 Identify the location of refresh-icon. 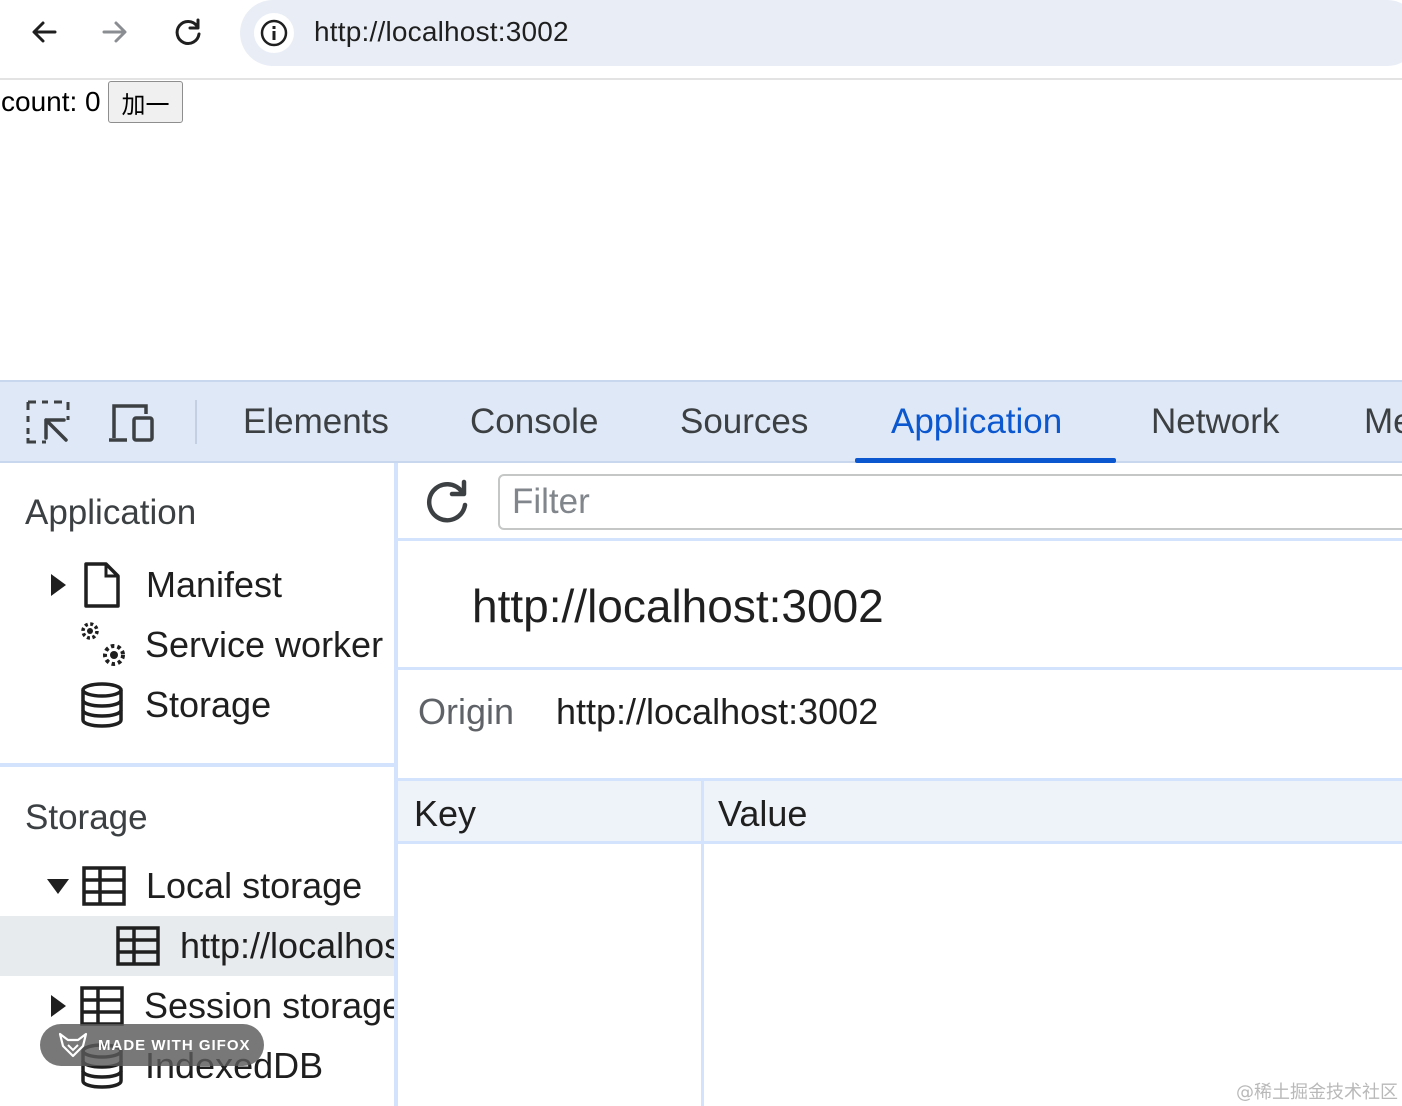
(447, 501).